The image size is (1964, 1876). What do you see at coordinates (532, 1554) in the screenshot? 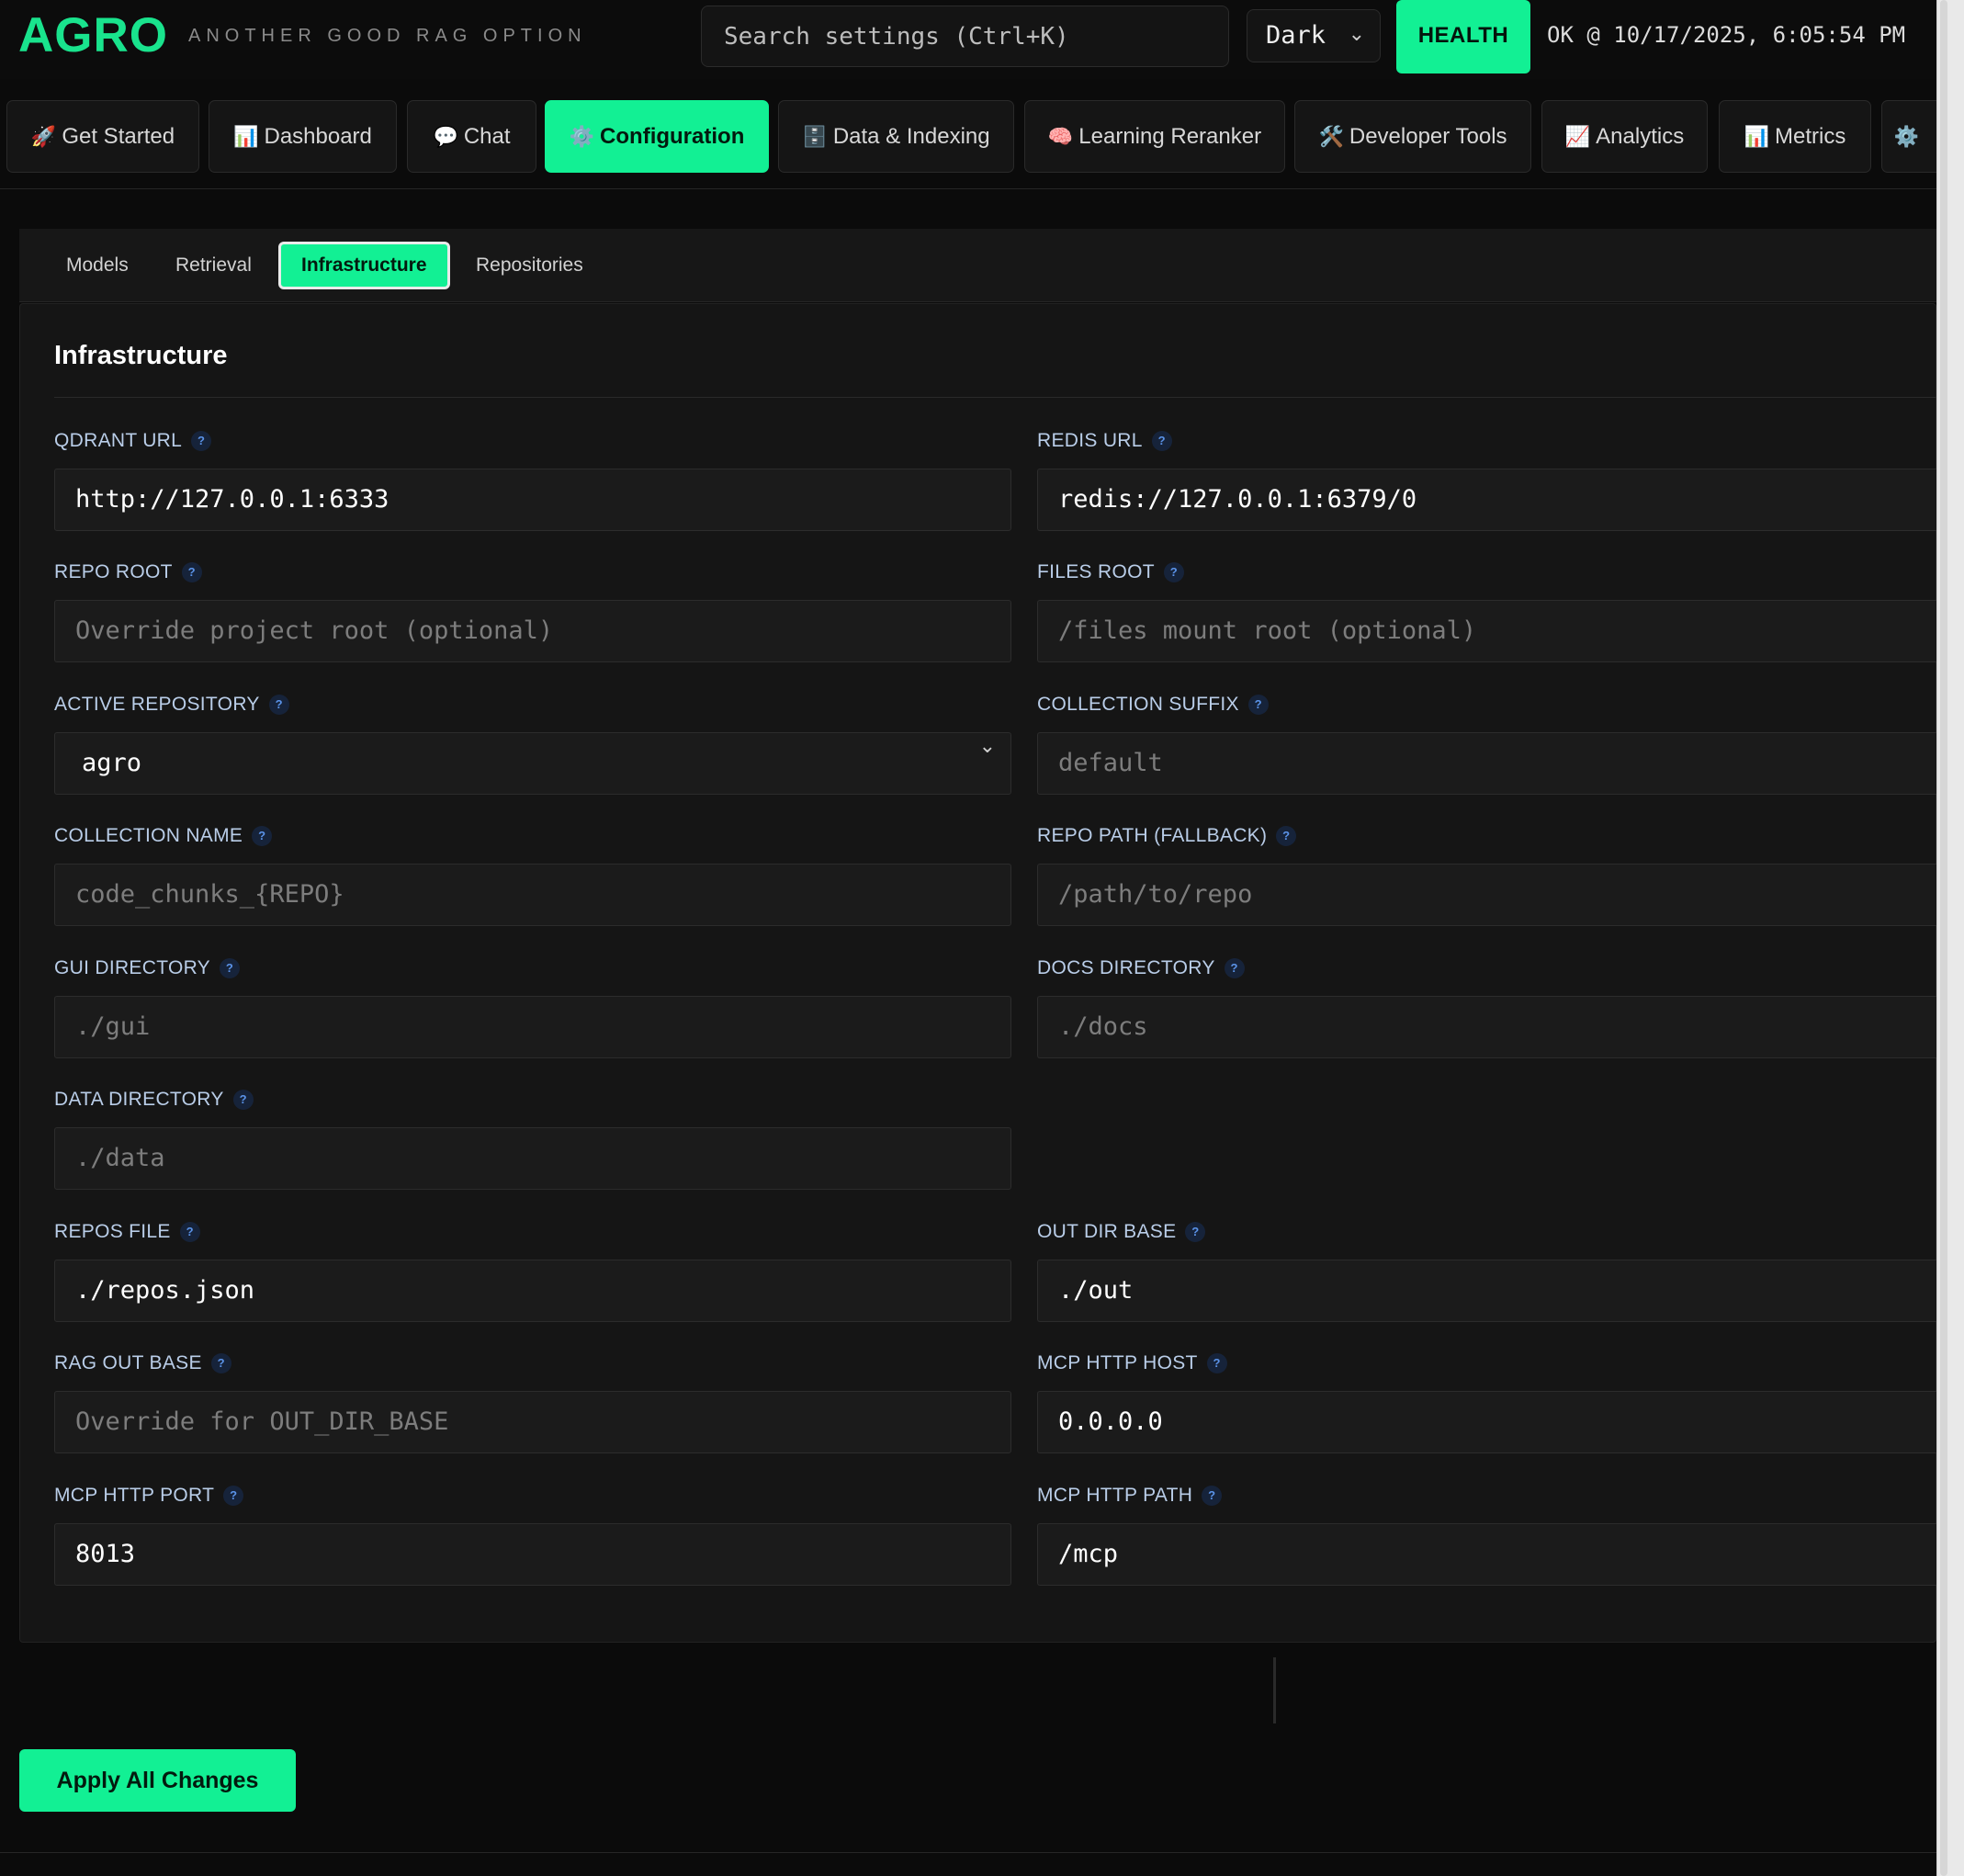
I see `mcp-http-port-input: 8013` at bounding box center [532, 1554].